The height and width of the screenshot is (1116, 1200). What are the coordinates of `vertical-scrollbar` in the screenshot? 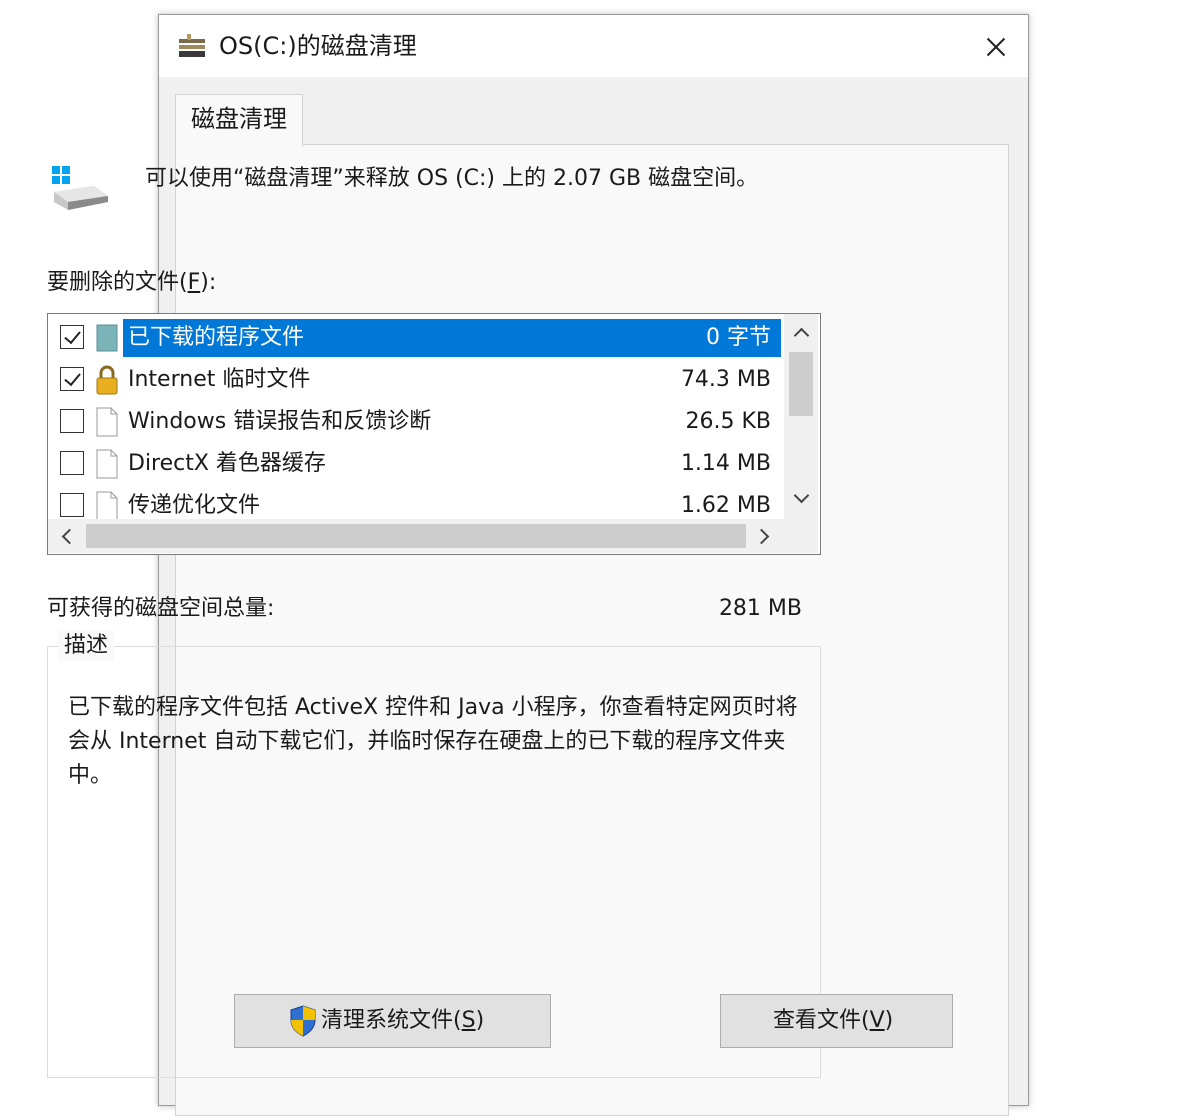 It's located at (801, 416).